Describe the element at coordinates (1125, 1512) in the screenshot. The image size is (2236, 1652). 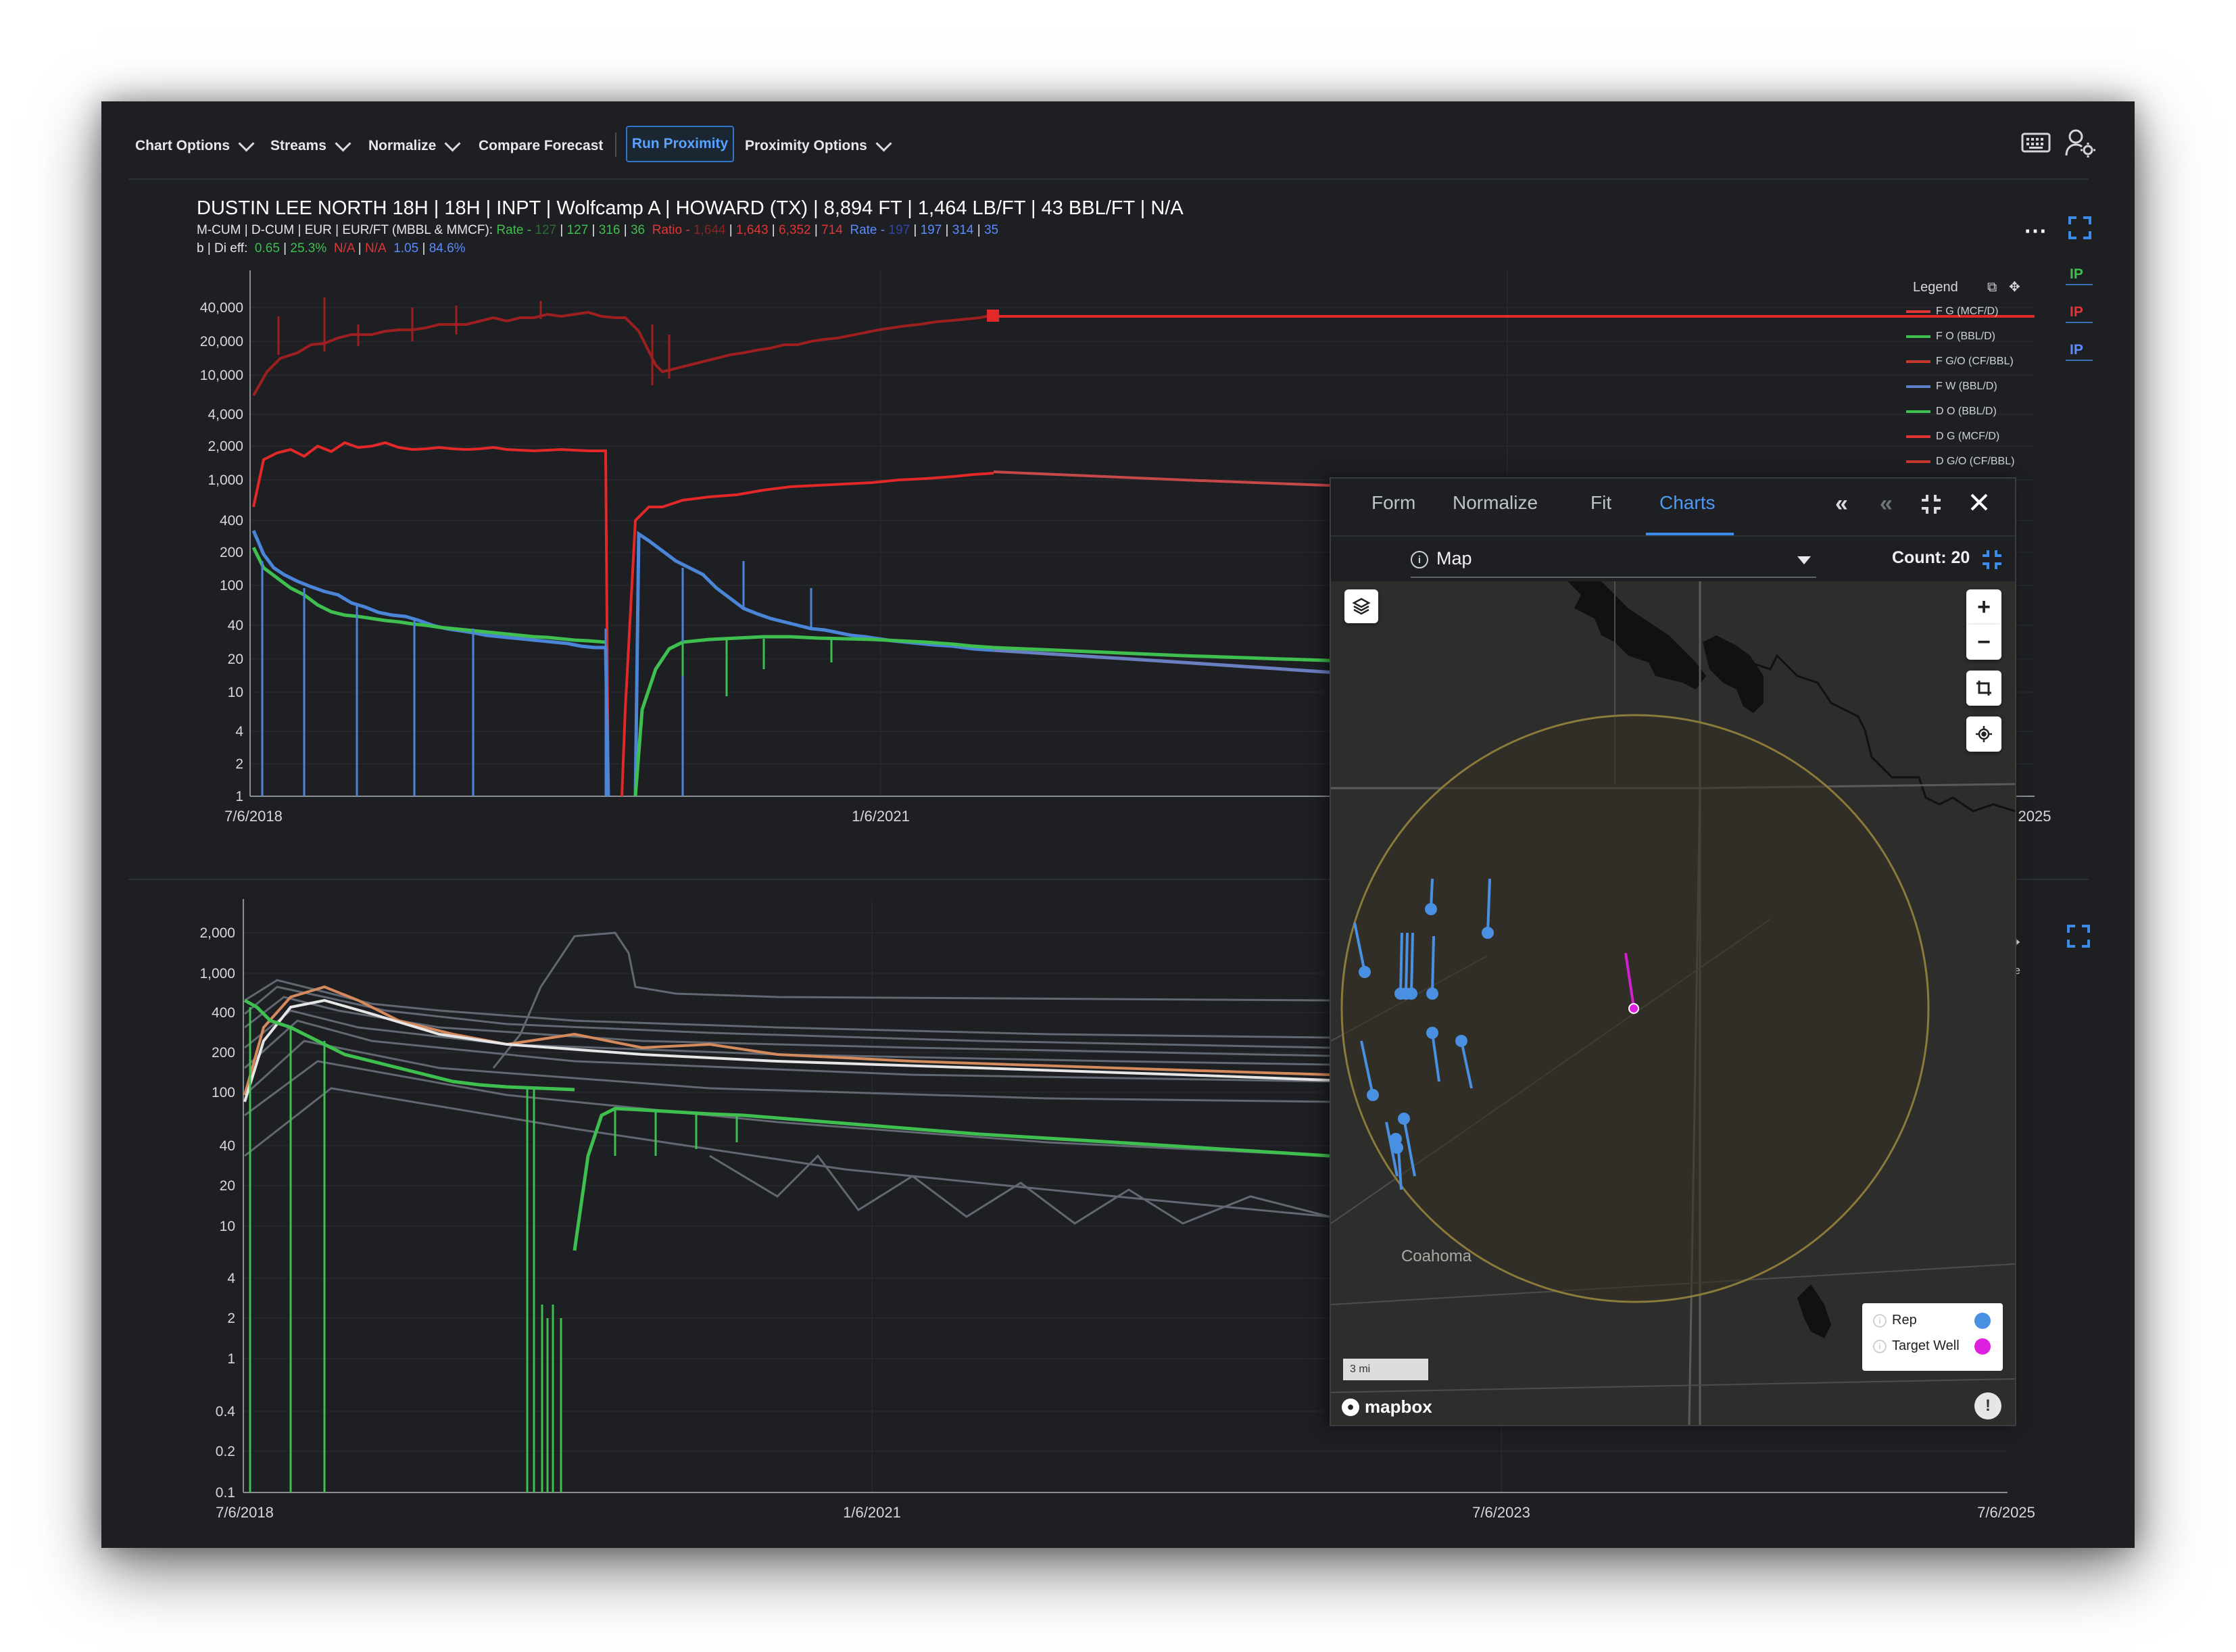
I see `bottom-x-tick-labels: 7/6/2018 1/6/2021 7/6/2023 7/6/2025` at that location.